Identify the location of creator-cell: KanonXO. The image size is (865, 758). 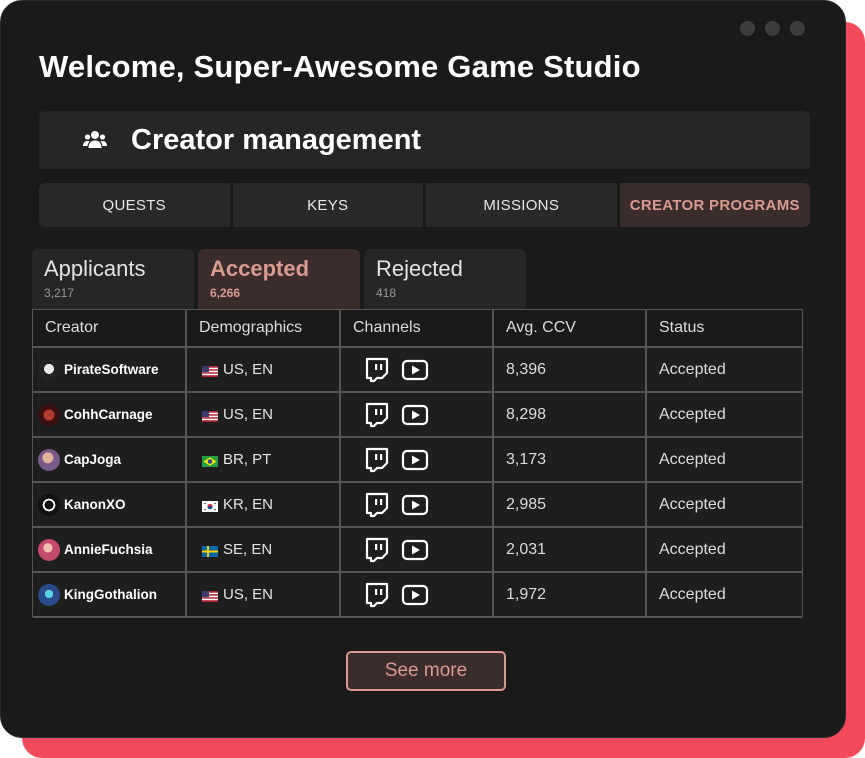
(110, 505).